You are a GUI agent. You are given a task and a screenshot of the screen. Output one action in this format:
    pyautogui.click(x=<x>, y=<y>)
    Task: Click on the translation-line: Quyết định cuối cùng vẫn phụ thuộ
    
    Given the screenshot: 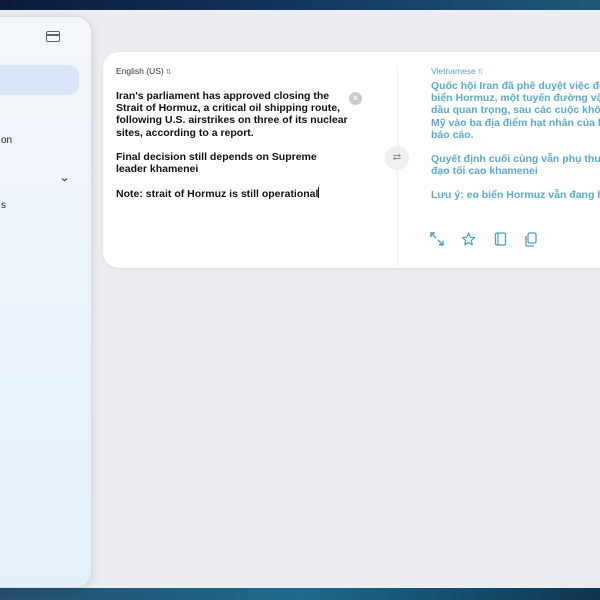 What is the action you would take?
    pyautogui.click(x=515, y=159)
    